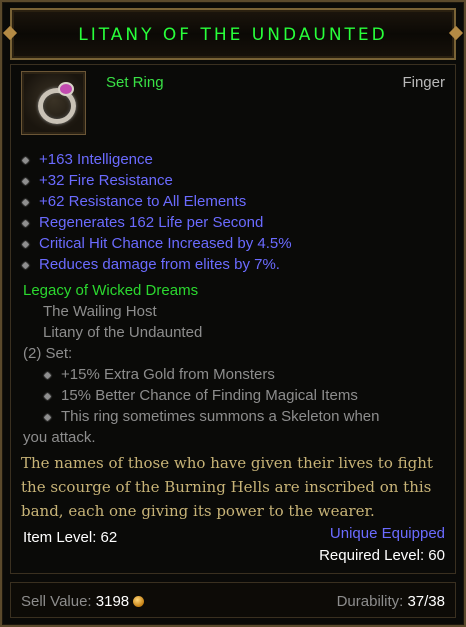 Image resolution: width=466 pixels, height=627 pixels. Describe the element at coordinates (106, 180) in the screenshot. I see `stat-line: +32 Fire Resistance` at that location.